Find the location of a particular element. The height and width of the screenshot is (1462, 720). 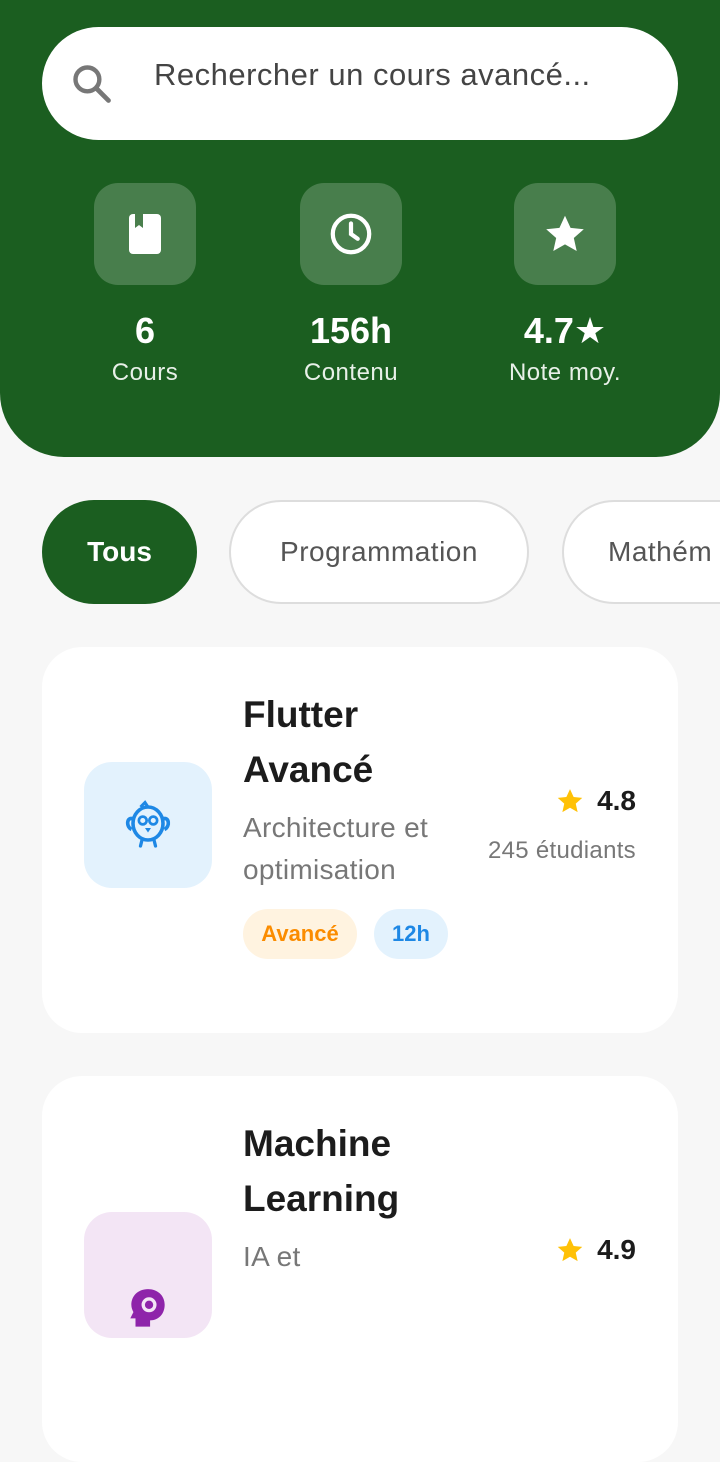

flutter-bird-icon is located at coordinates (148, 824).